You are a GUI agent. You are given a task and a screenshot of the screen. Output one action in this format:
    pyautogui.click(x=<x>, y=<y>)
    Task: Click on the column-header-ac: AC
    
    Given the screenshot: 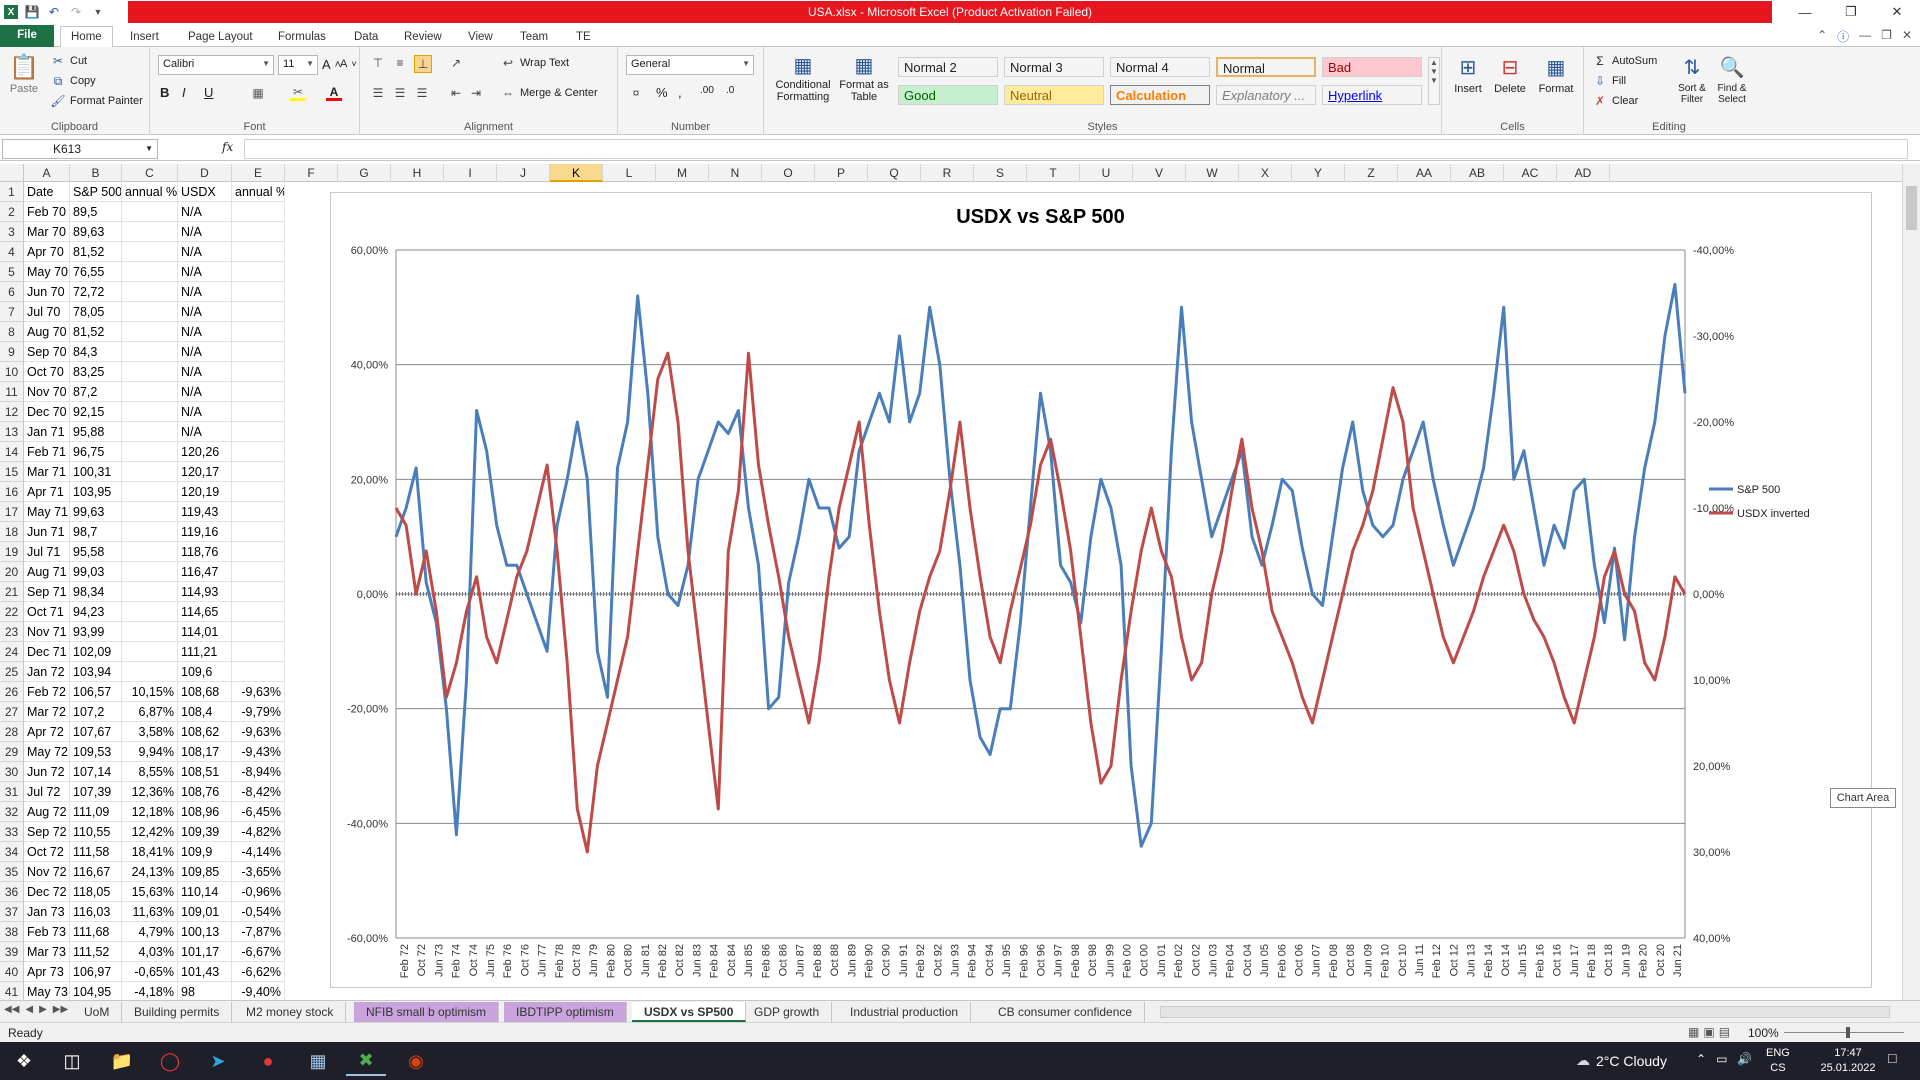 What is the action you would take?
    pyautogui.click(x=1530, y=173)
    